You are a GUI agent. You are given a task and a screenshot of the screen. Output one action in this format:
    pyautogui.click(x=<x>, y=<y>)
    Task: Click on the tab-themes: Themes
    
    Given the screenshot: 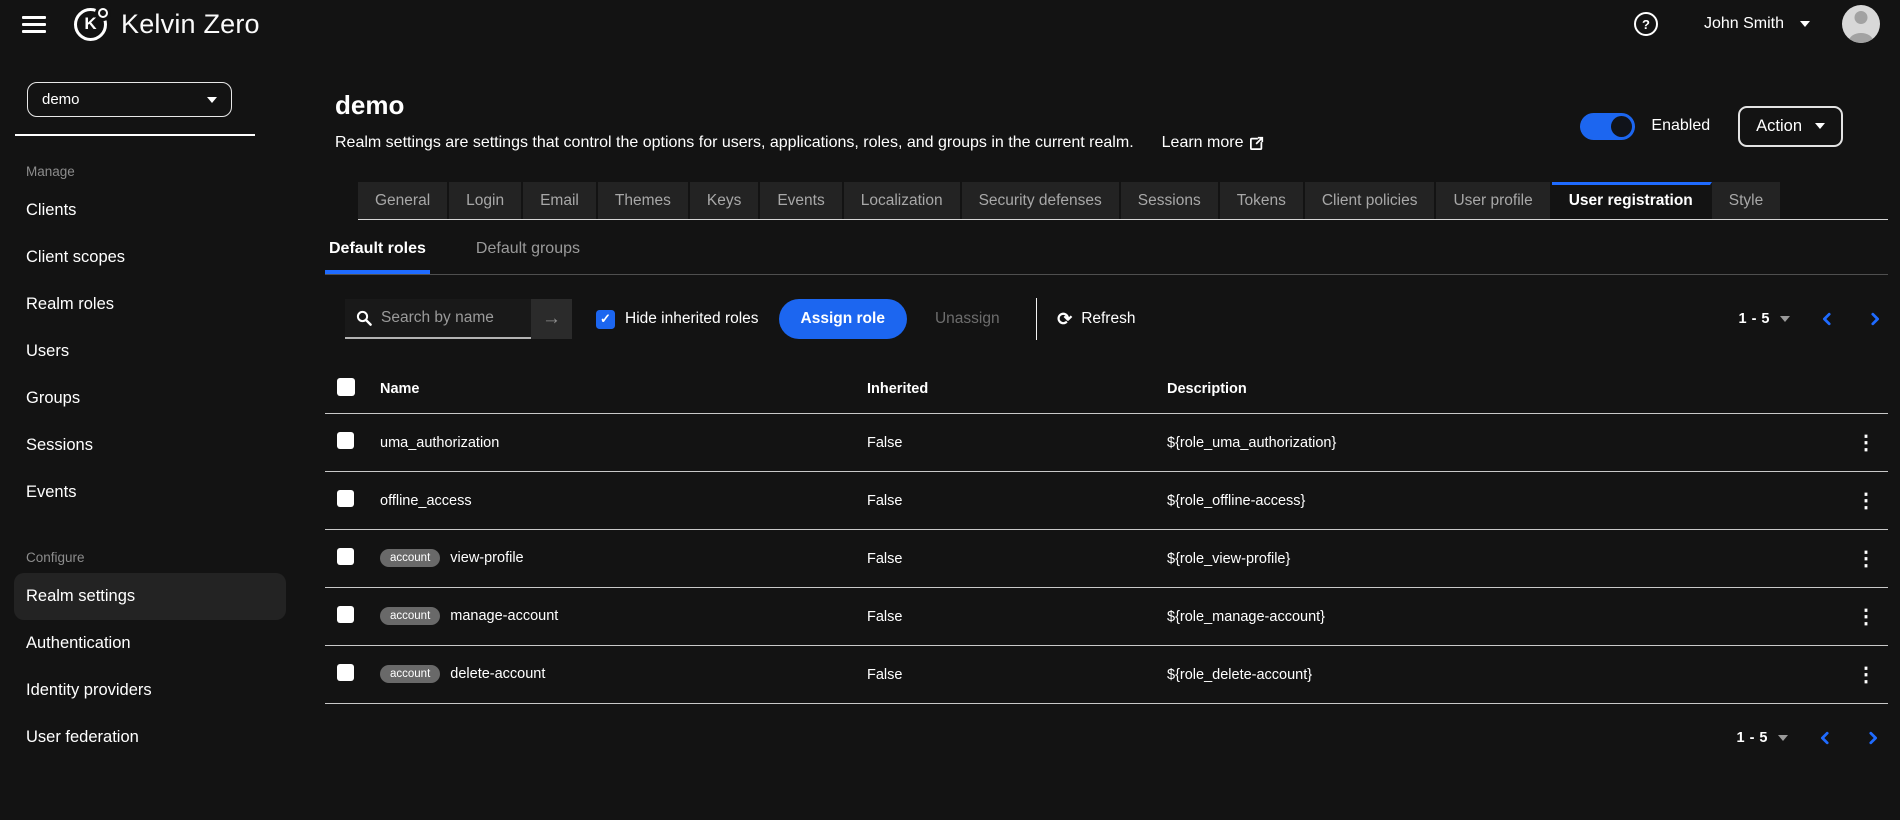 What is the action you would take?
    pyautogui.click(x=643, y=200)
    